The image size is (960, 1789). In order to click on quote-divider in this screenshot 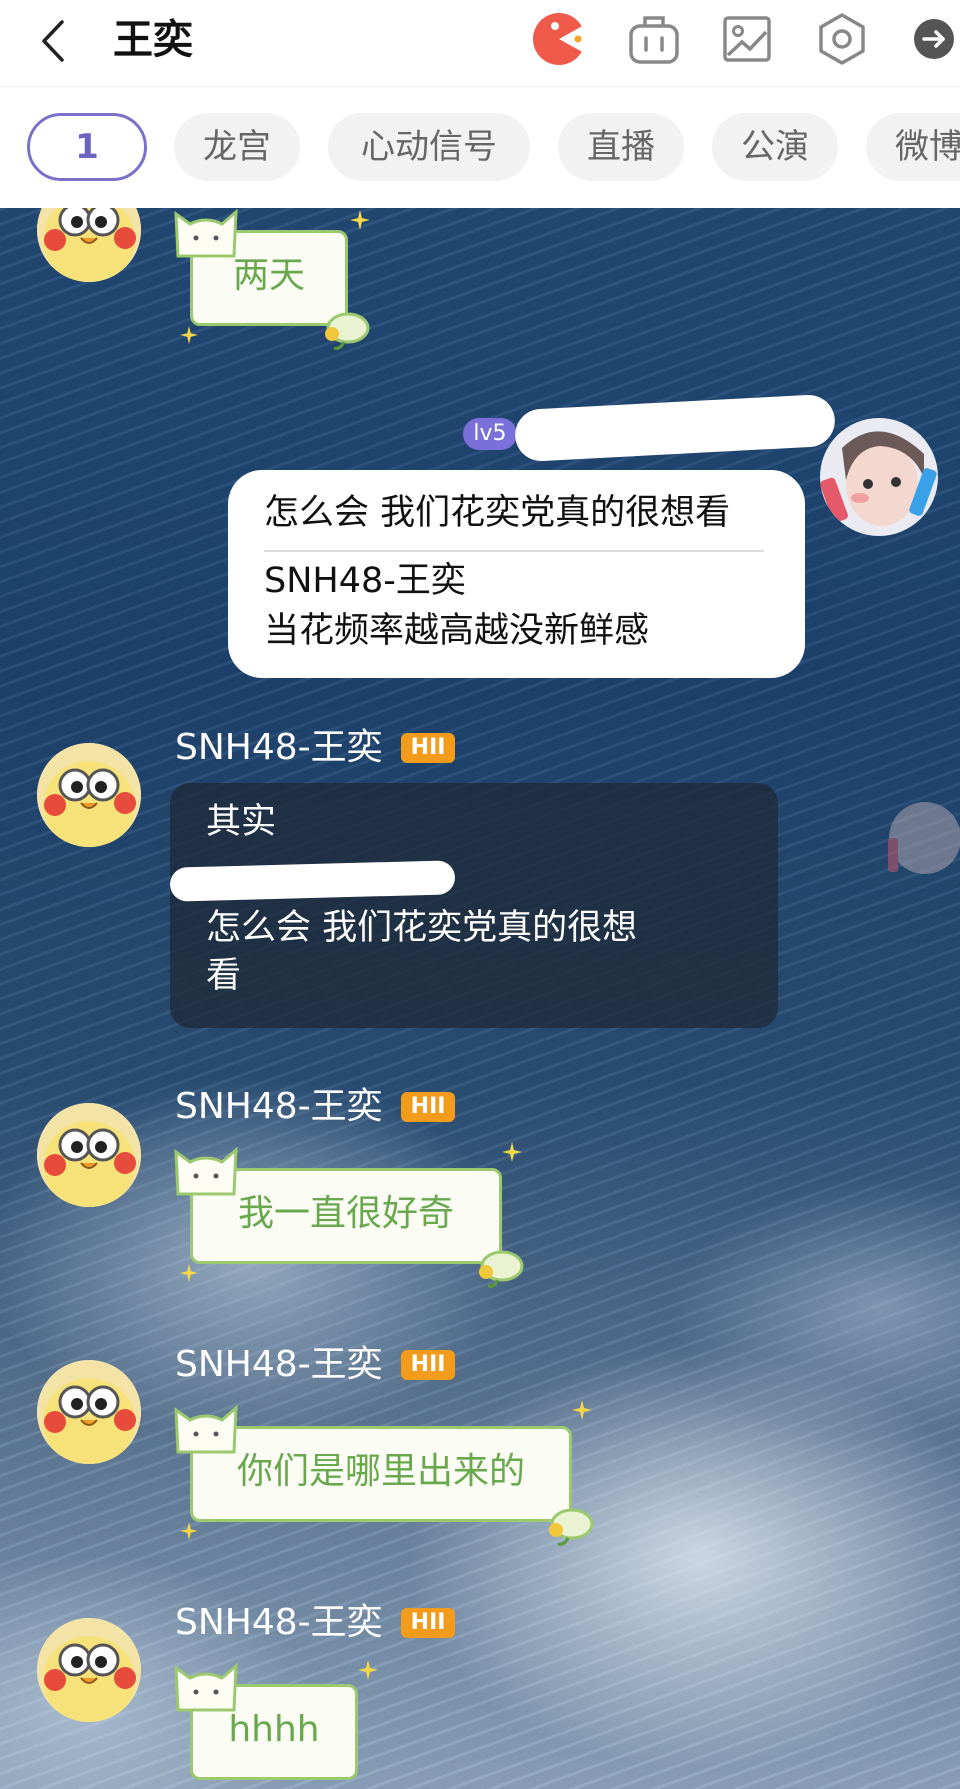, I will do `click(514, 551)`.